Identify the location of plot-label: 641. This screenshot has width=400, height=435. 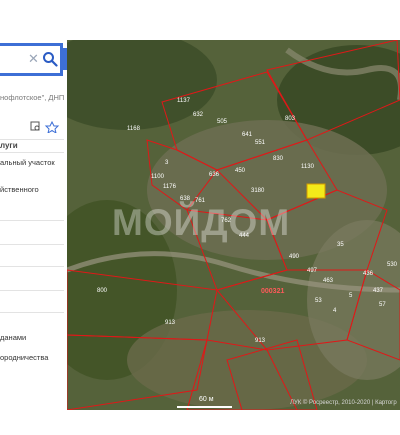
(247, 135).